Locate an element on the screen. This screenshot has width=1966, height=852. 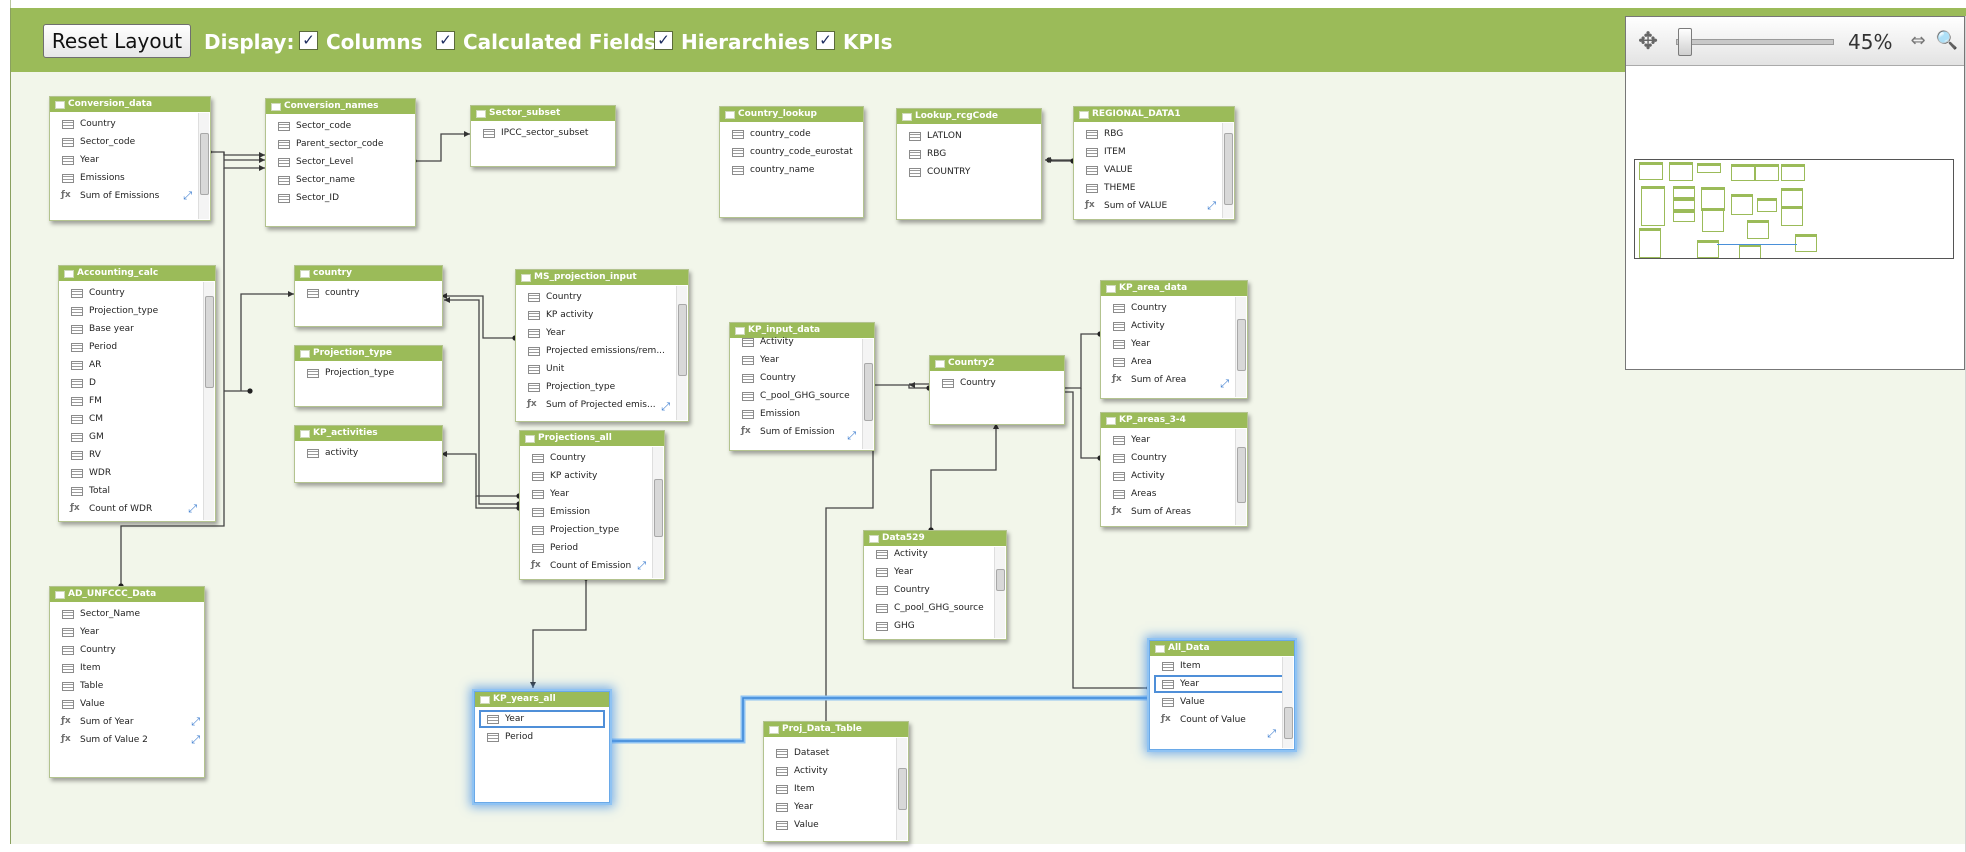
table-header: KP_areas_3-4 is located at coordinates (1174, 420).